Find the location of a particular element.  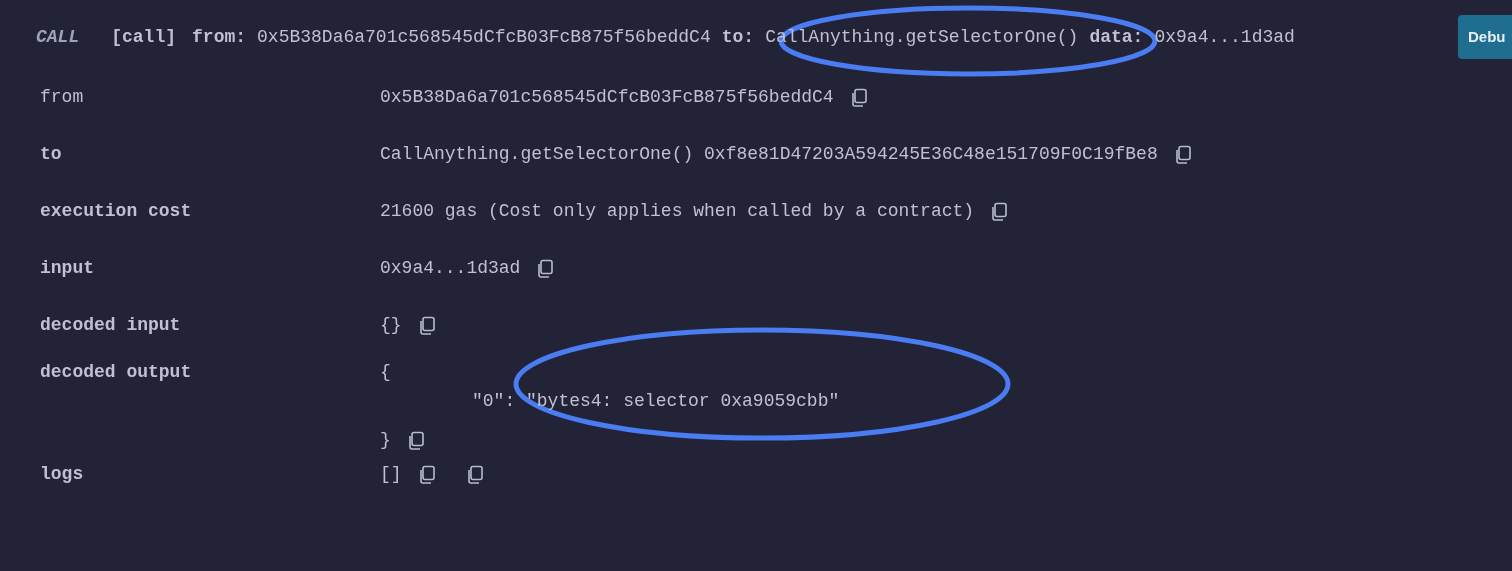

field-label: execution cost is located at coordinates (116, 211).